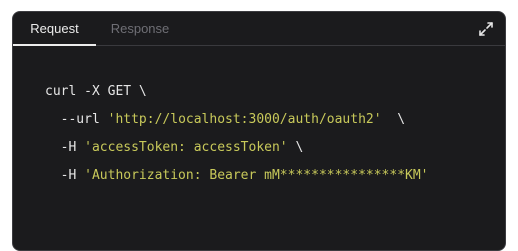 This screenshot has width=518, height=251. Describe the element at coordinates (237, 92) in the screenshot. I see `code-line: curl -X GET \` at that location.